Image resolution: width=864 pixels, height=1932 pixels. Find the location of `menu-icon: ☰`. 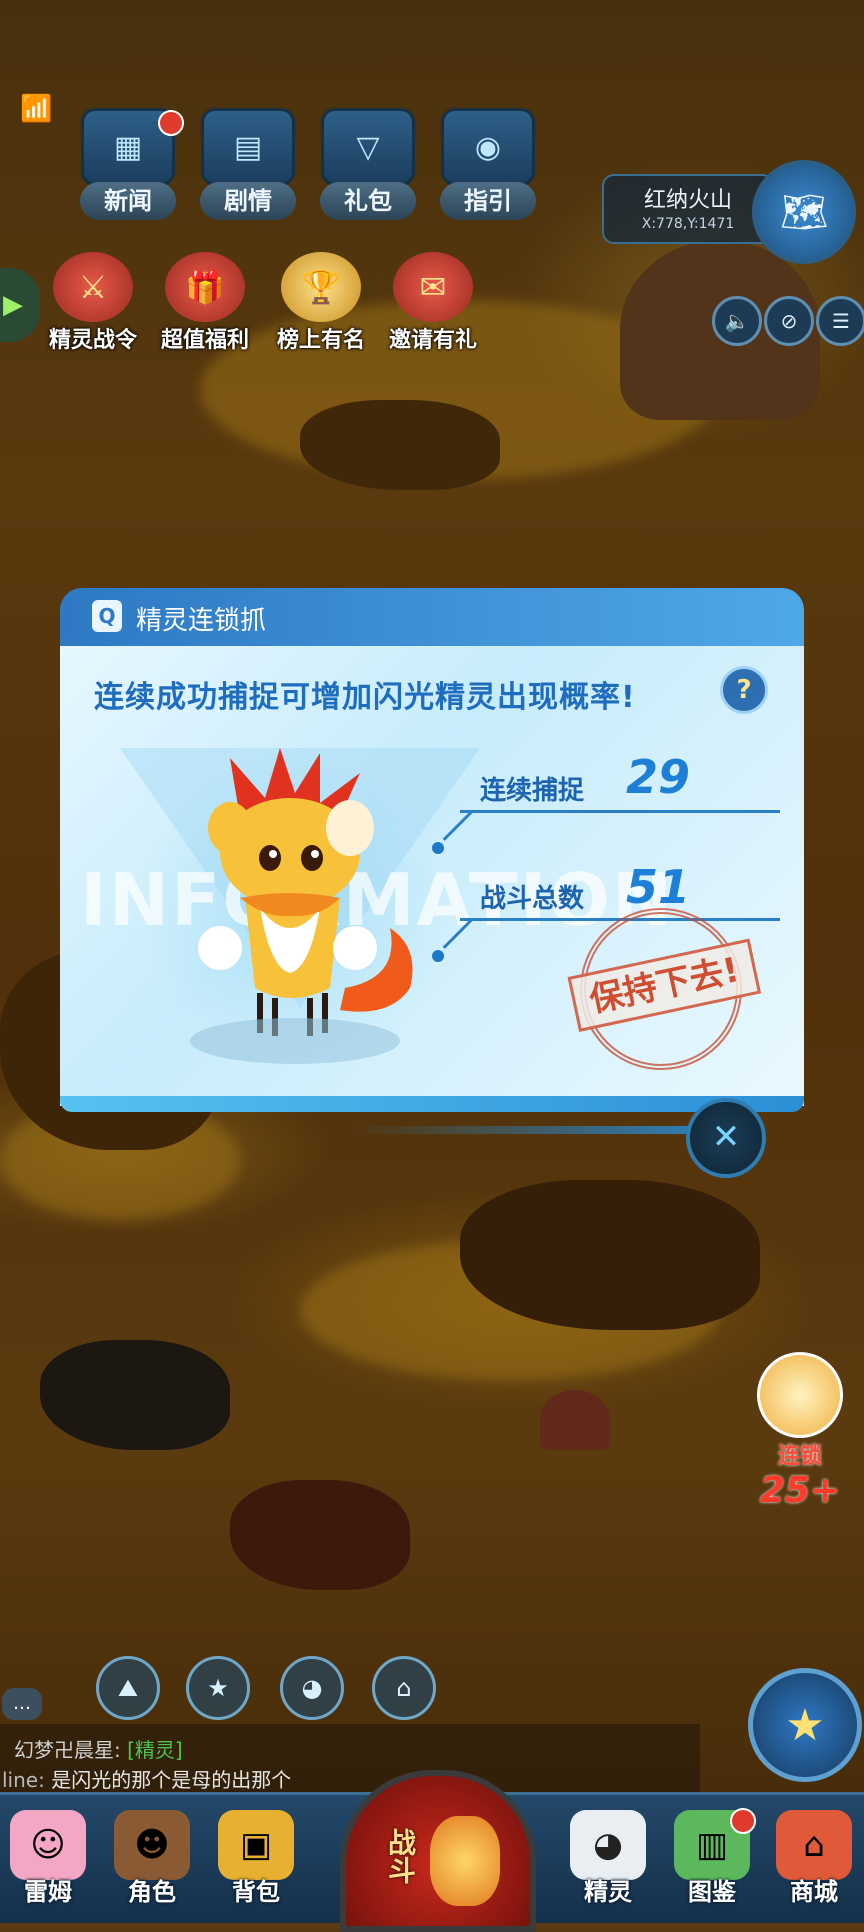

menu-icon: ☰ is located at coordinates (841, 321).